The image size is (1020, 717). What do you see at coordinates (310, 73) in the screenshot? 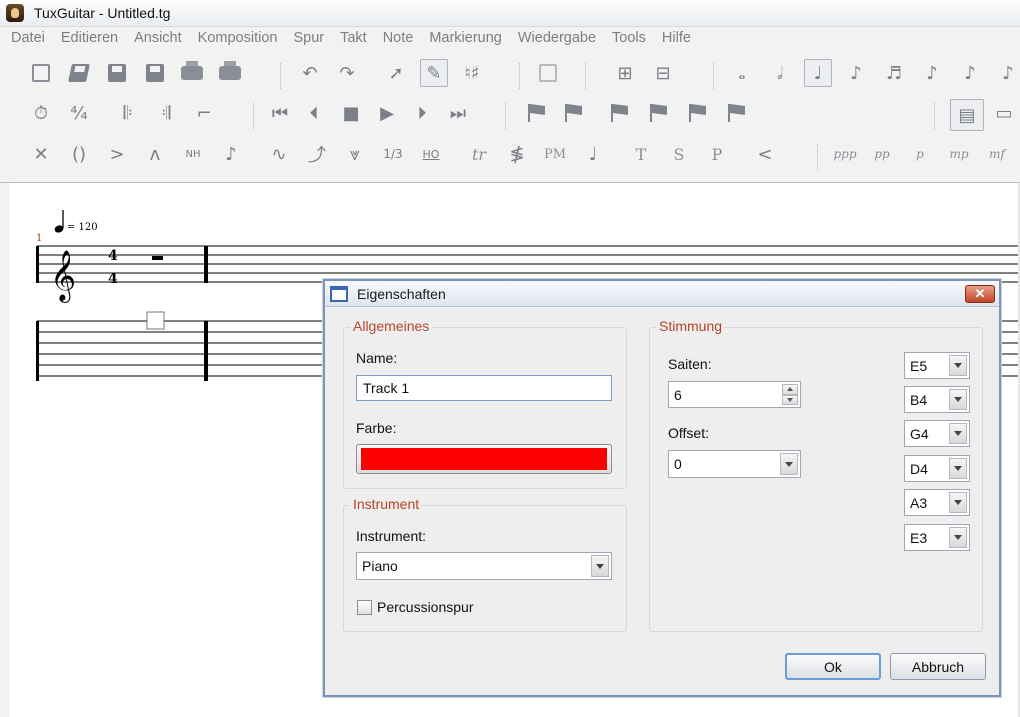
I see `undo-icon: ↶` at bounding box center [310, 73].